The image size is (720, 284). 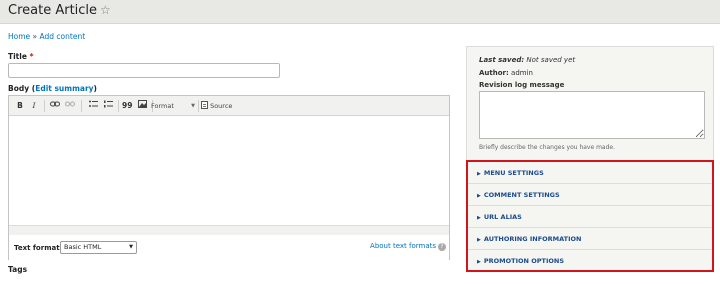 What do you see at coordinates (502, 60) in the screenshot?
I see `last-saved-label: Last saved:` at bounding box center [502, 60].